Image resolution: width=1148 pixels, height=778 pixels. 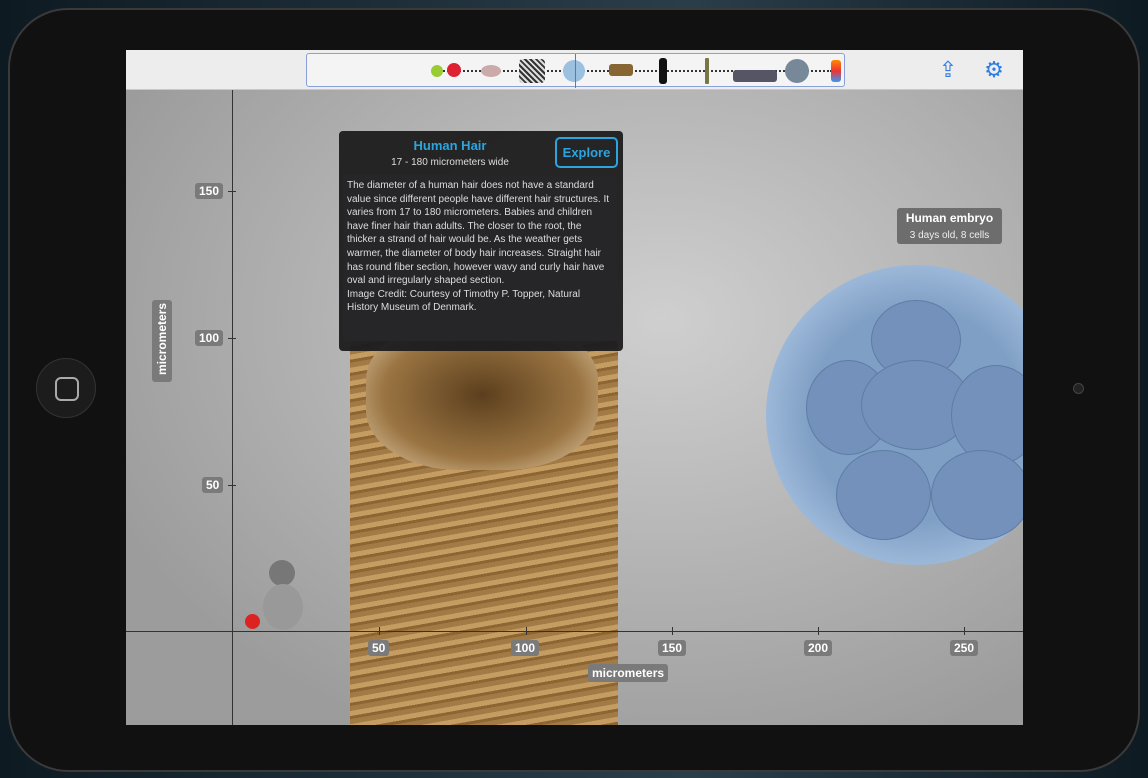 I want to click on tower-icon, so click(x=707, y=71).